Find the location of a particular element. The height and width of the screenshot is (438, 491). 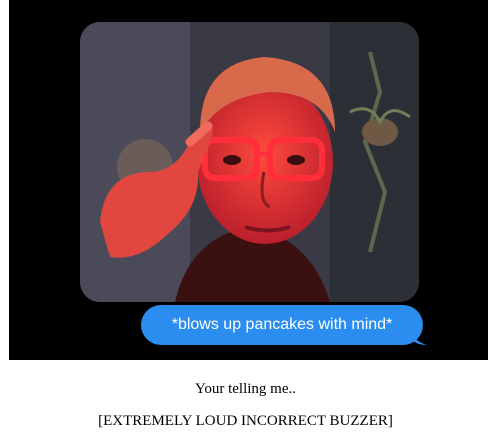

message-bubble-text: *blows up pancakes with mind* is located at coordinates (282, 324).